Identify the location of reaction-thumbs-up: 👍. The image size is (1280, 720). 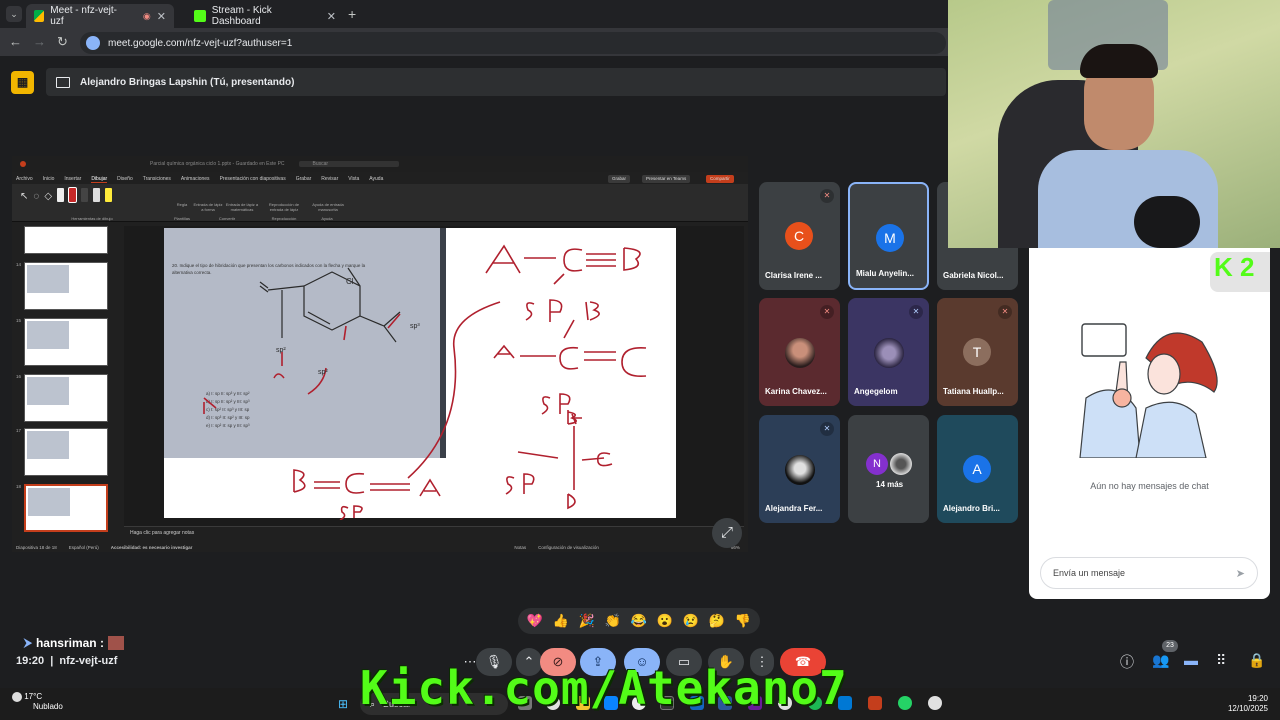
(561, 621).